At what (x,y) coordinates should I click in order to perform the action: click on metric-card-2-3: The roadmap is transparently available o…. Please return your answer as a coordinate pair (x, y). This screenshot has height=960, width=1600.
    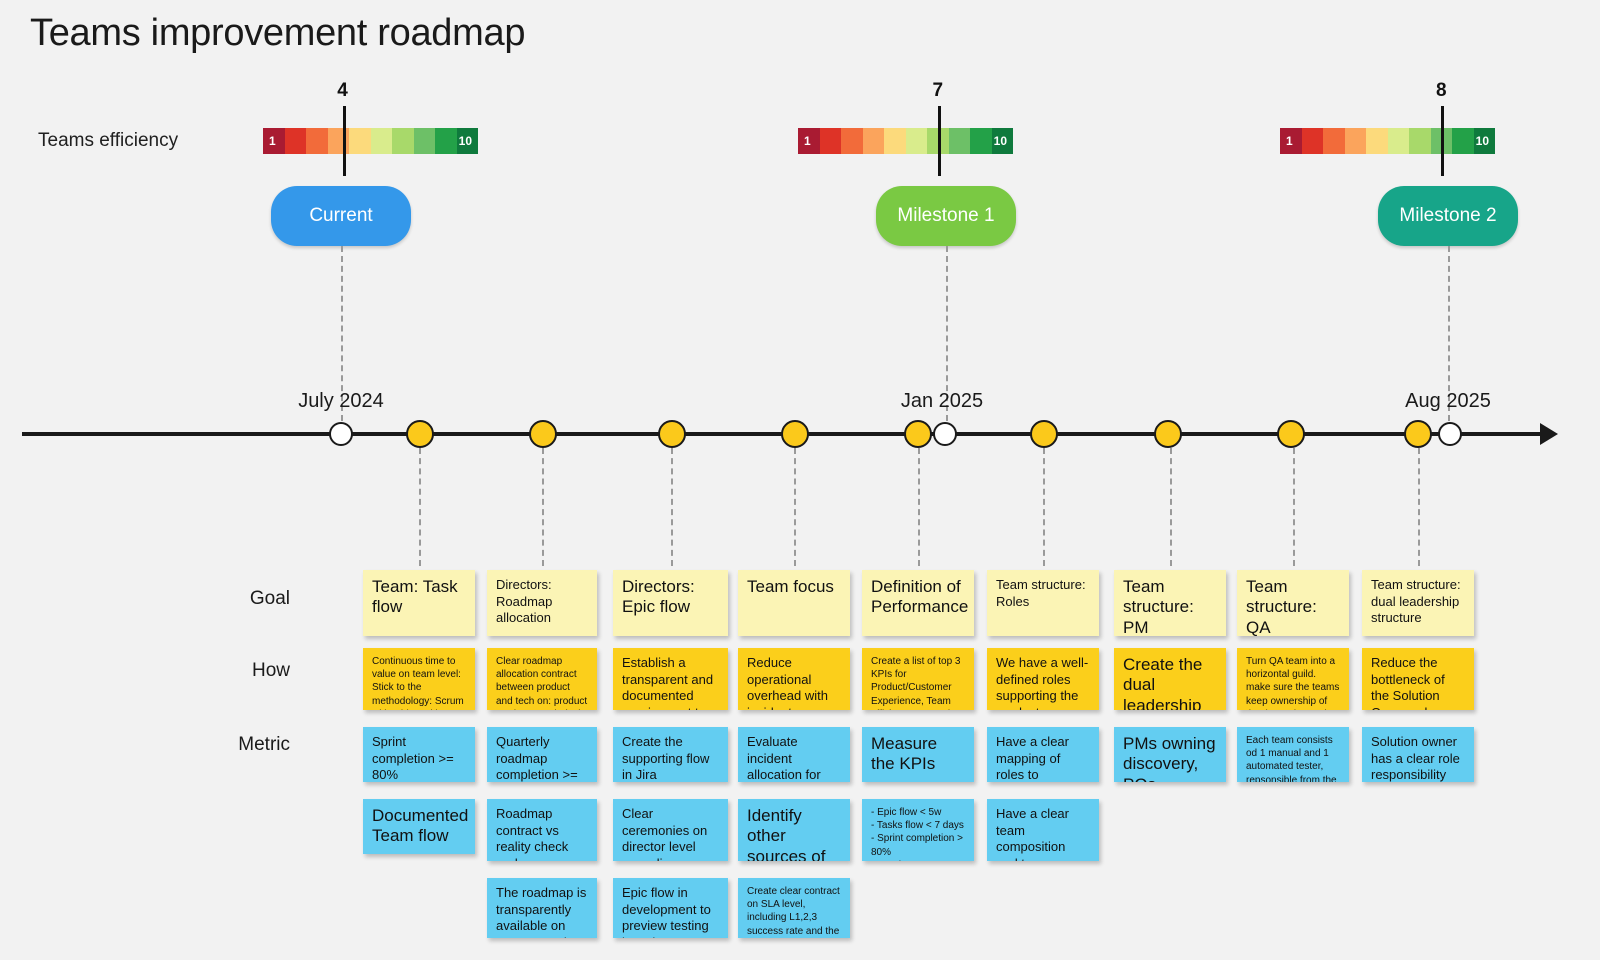
    Looking at the image, I should click on (542, 908).